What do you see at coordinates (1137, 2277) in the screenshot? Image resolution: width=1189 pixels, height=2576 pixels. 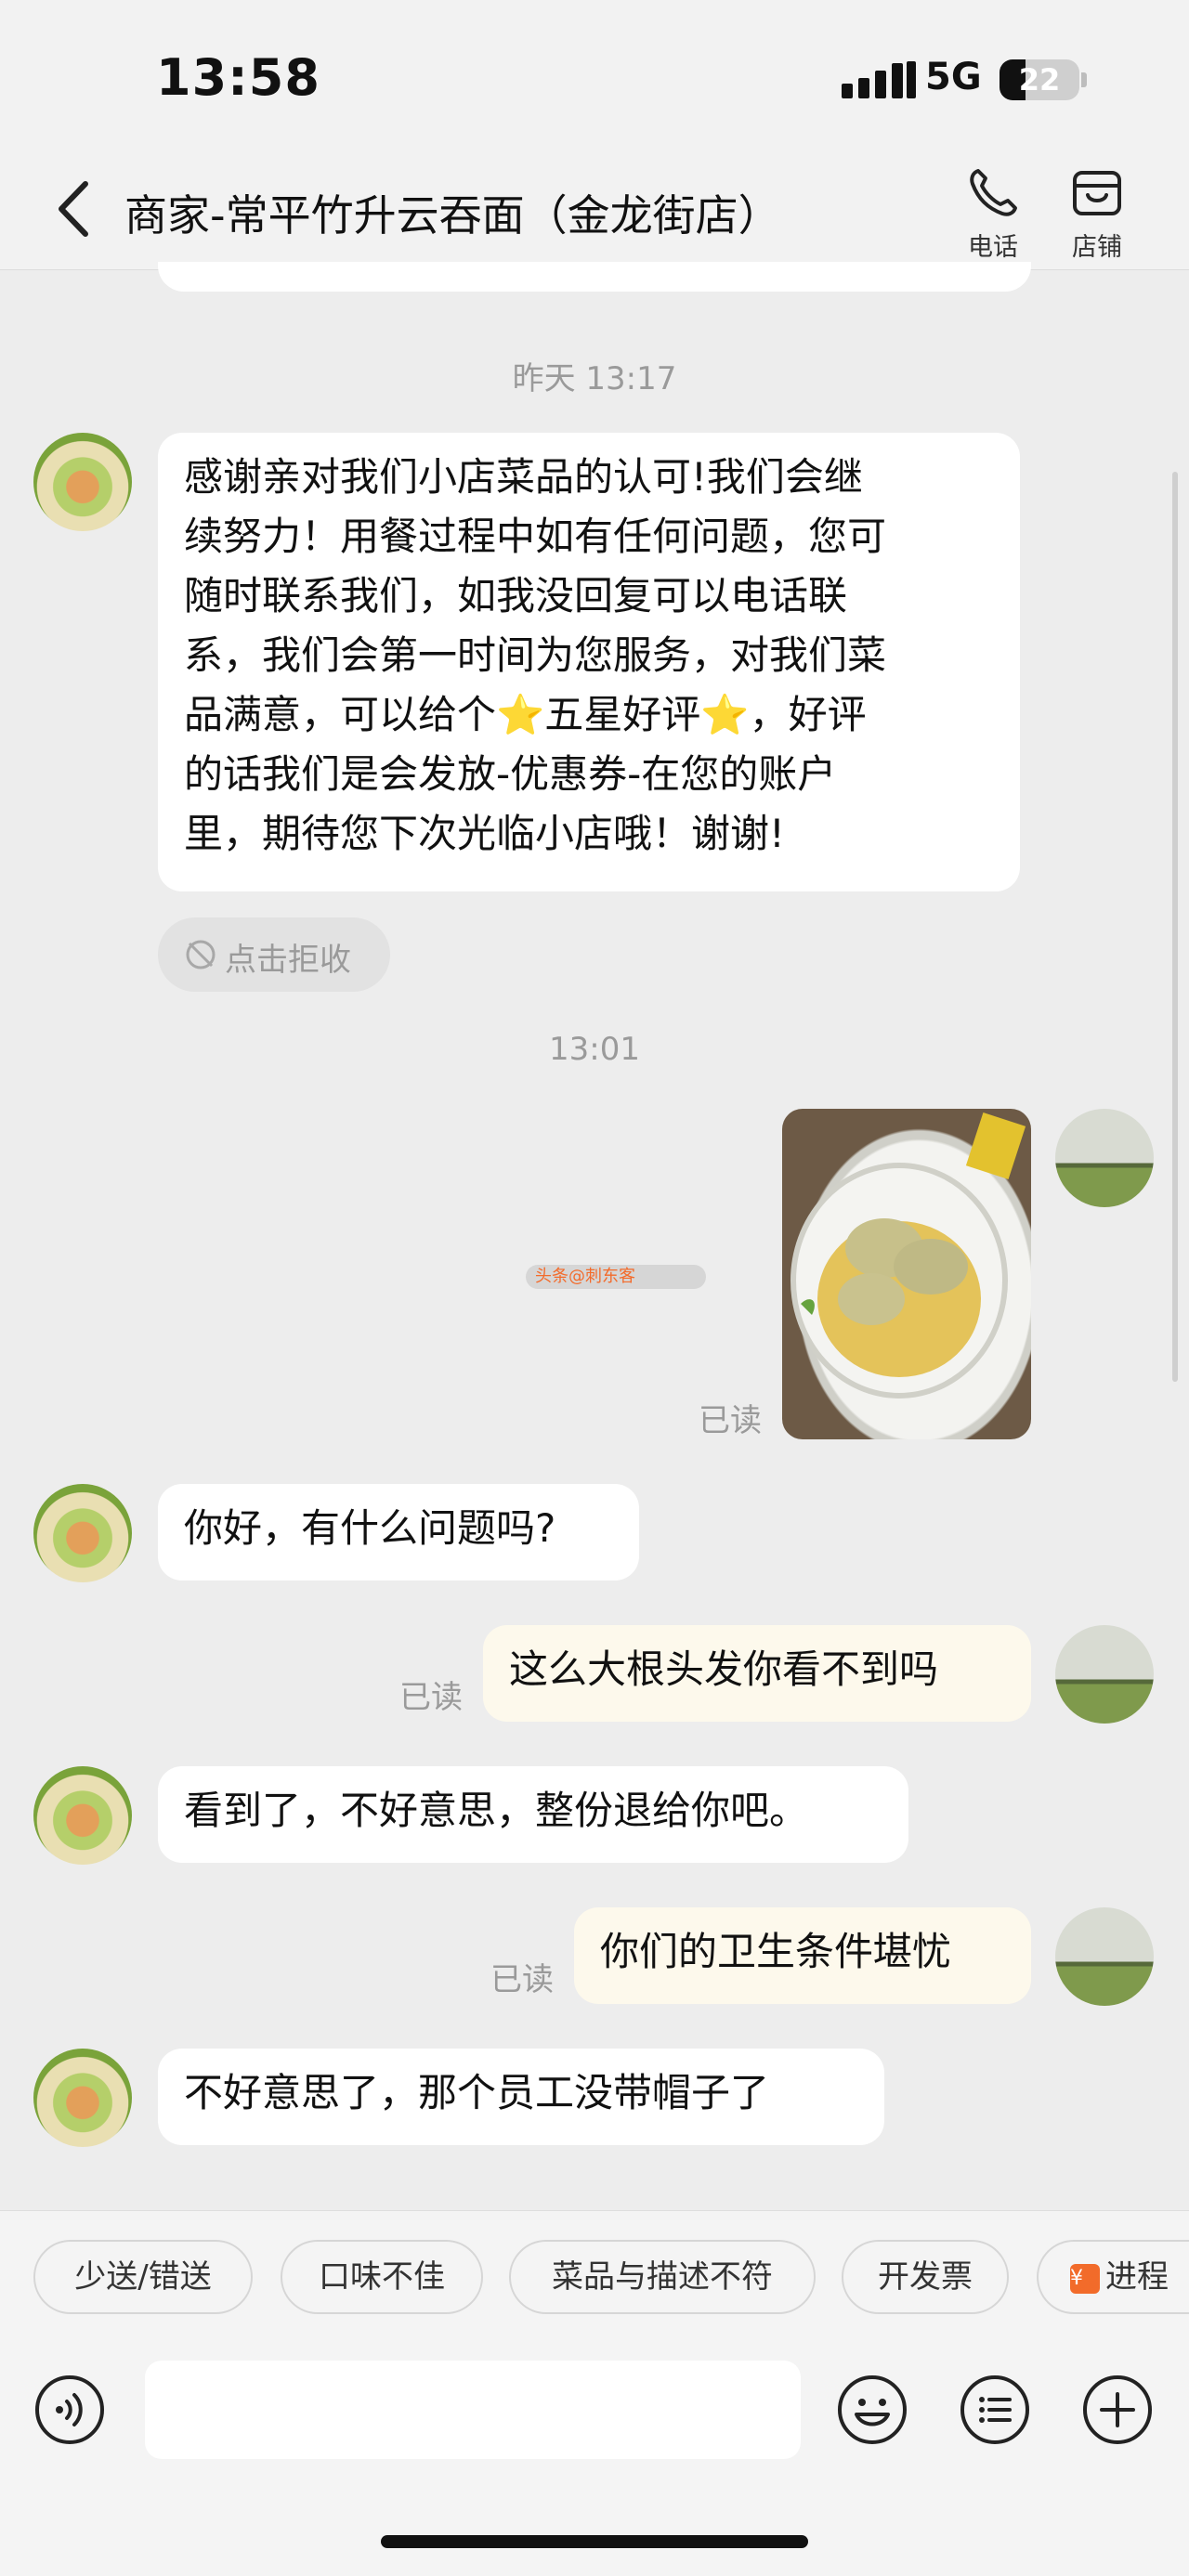 I see `quick-reply-label: 进程` at bounding box center [1137, 2277].